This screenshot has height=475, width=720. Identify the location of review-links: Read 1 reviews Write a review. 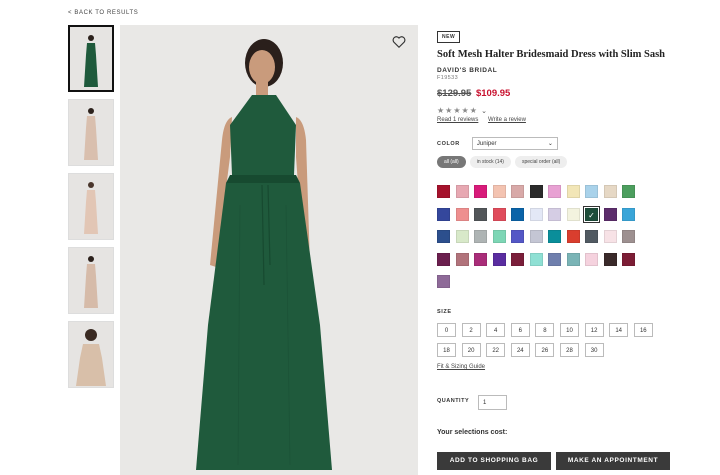
(557, 120).